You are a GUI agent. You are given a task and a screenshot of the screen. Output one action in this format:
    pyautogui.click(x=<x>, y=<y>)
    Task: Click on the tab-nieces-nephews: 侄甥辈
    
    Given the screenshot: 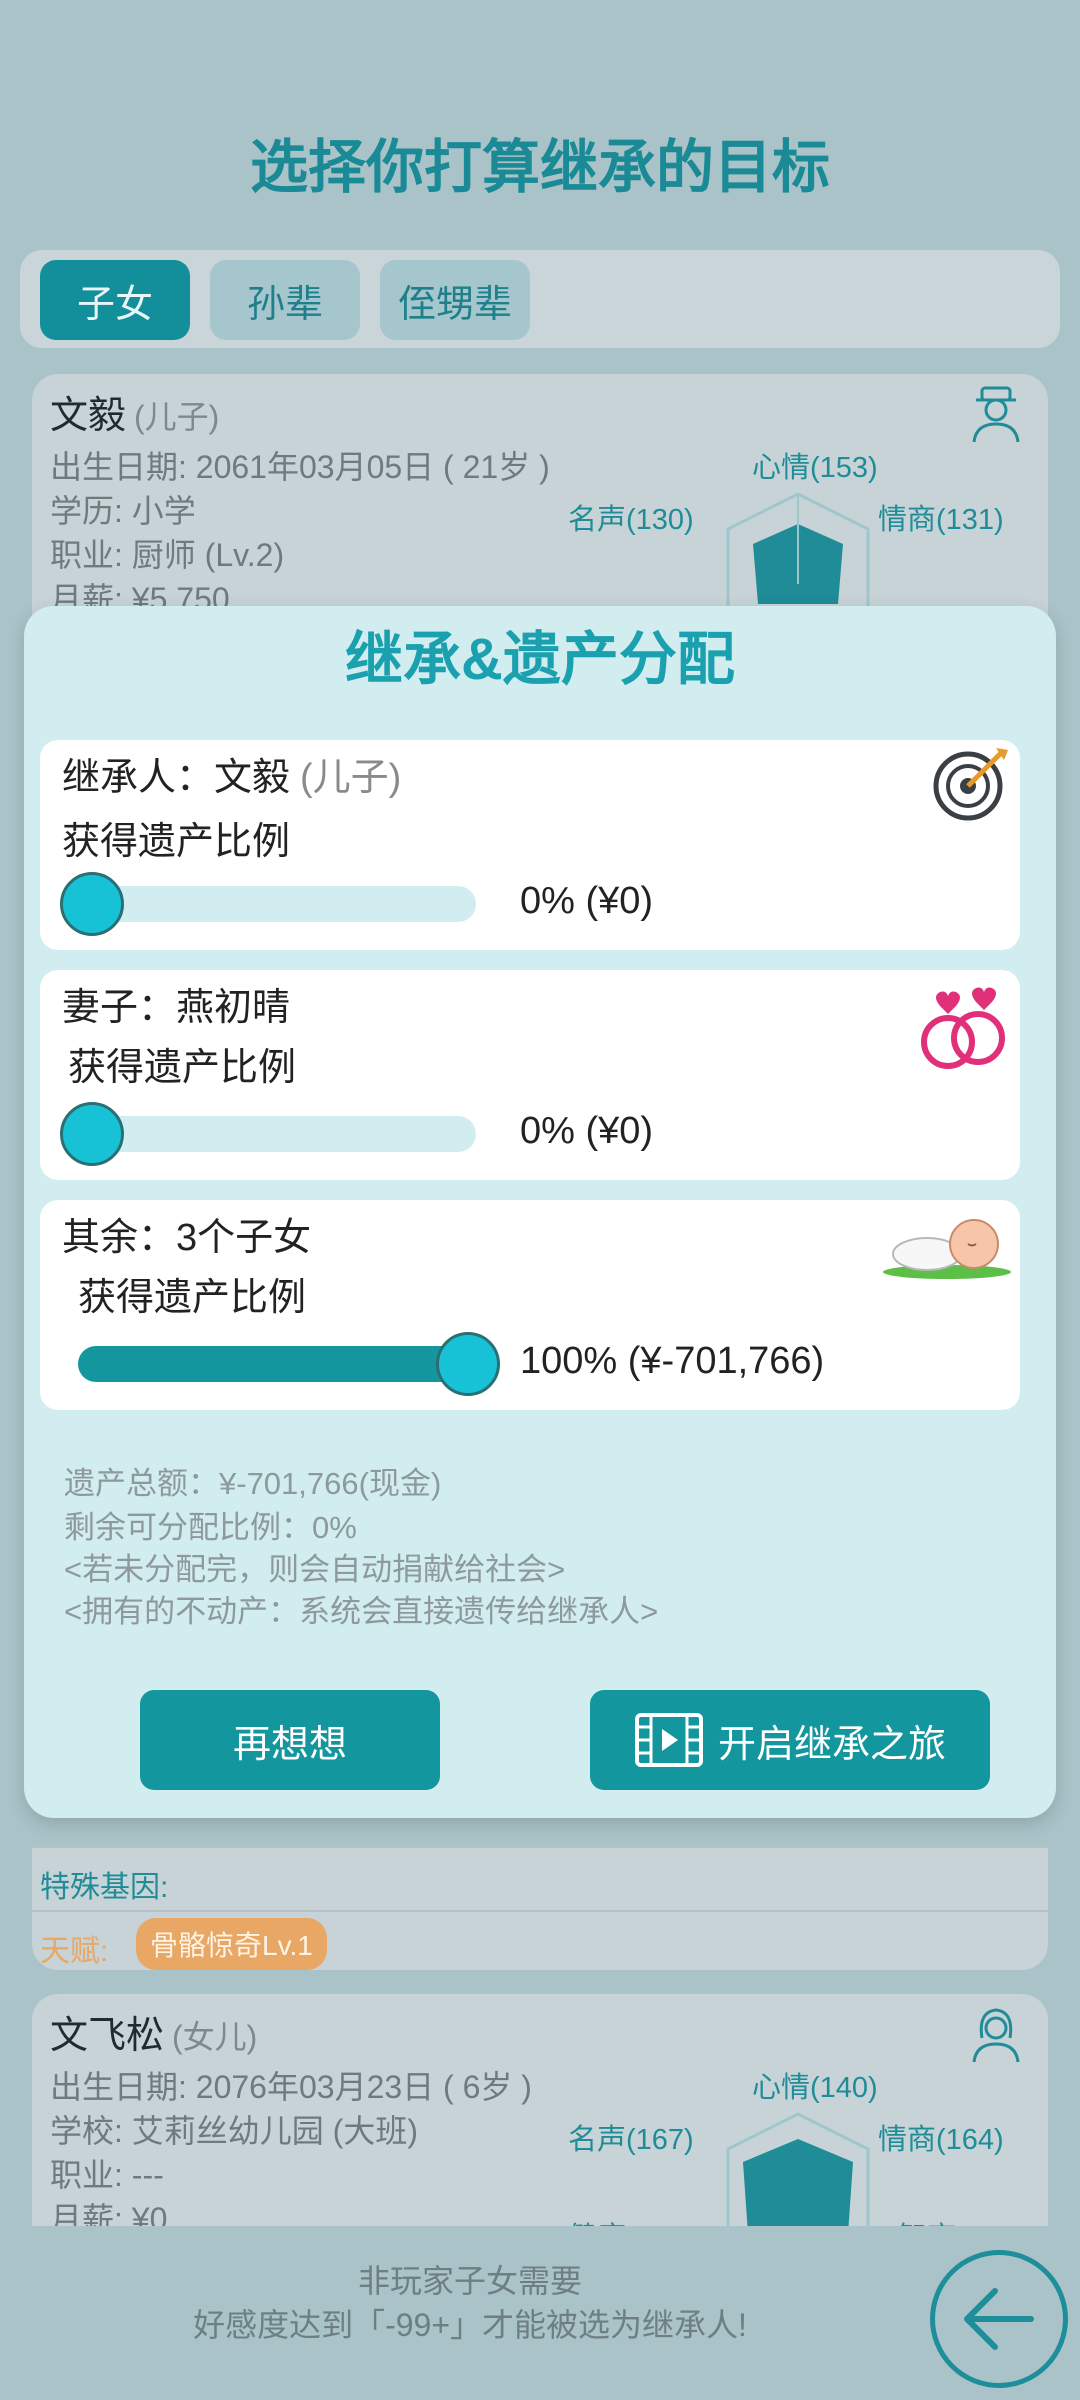 What is the action you would take?
    pyautogui.click(x=455, y=300)
    